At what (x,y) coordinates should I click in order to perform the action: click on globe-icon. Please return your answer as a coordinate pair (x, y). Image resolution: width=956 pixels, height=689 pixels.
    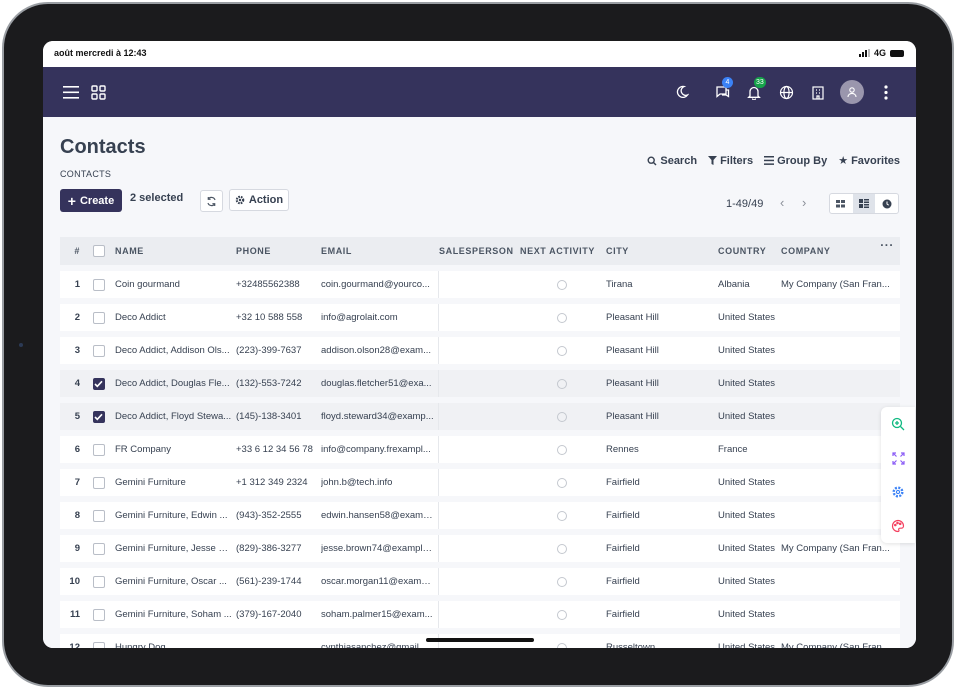
    Looking at the image, I should click on (786, 92).